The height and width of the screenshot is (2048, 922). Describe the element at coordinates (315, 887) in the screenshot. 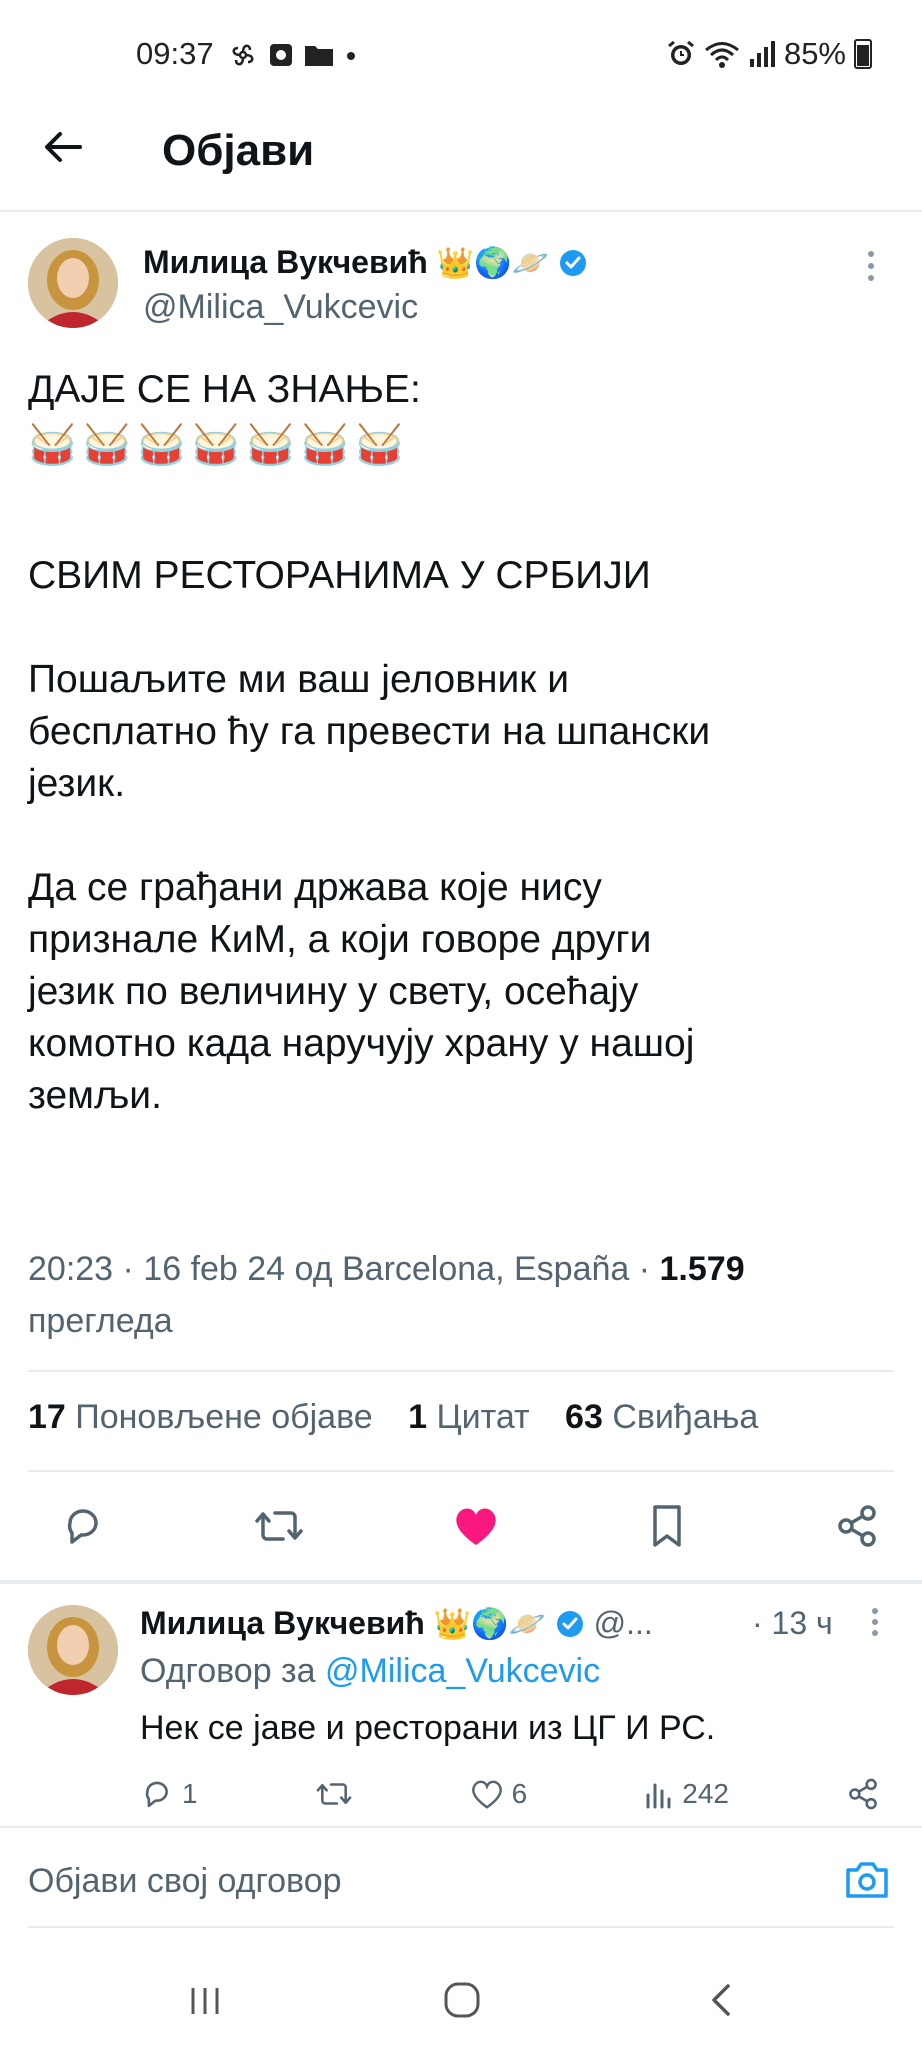

I see `tweet-line: Да се грађани држава које нису` at that location.